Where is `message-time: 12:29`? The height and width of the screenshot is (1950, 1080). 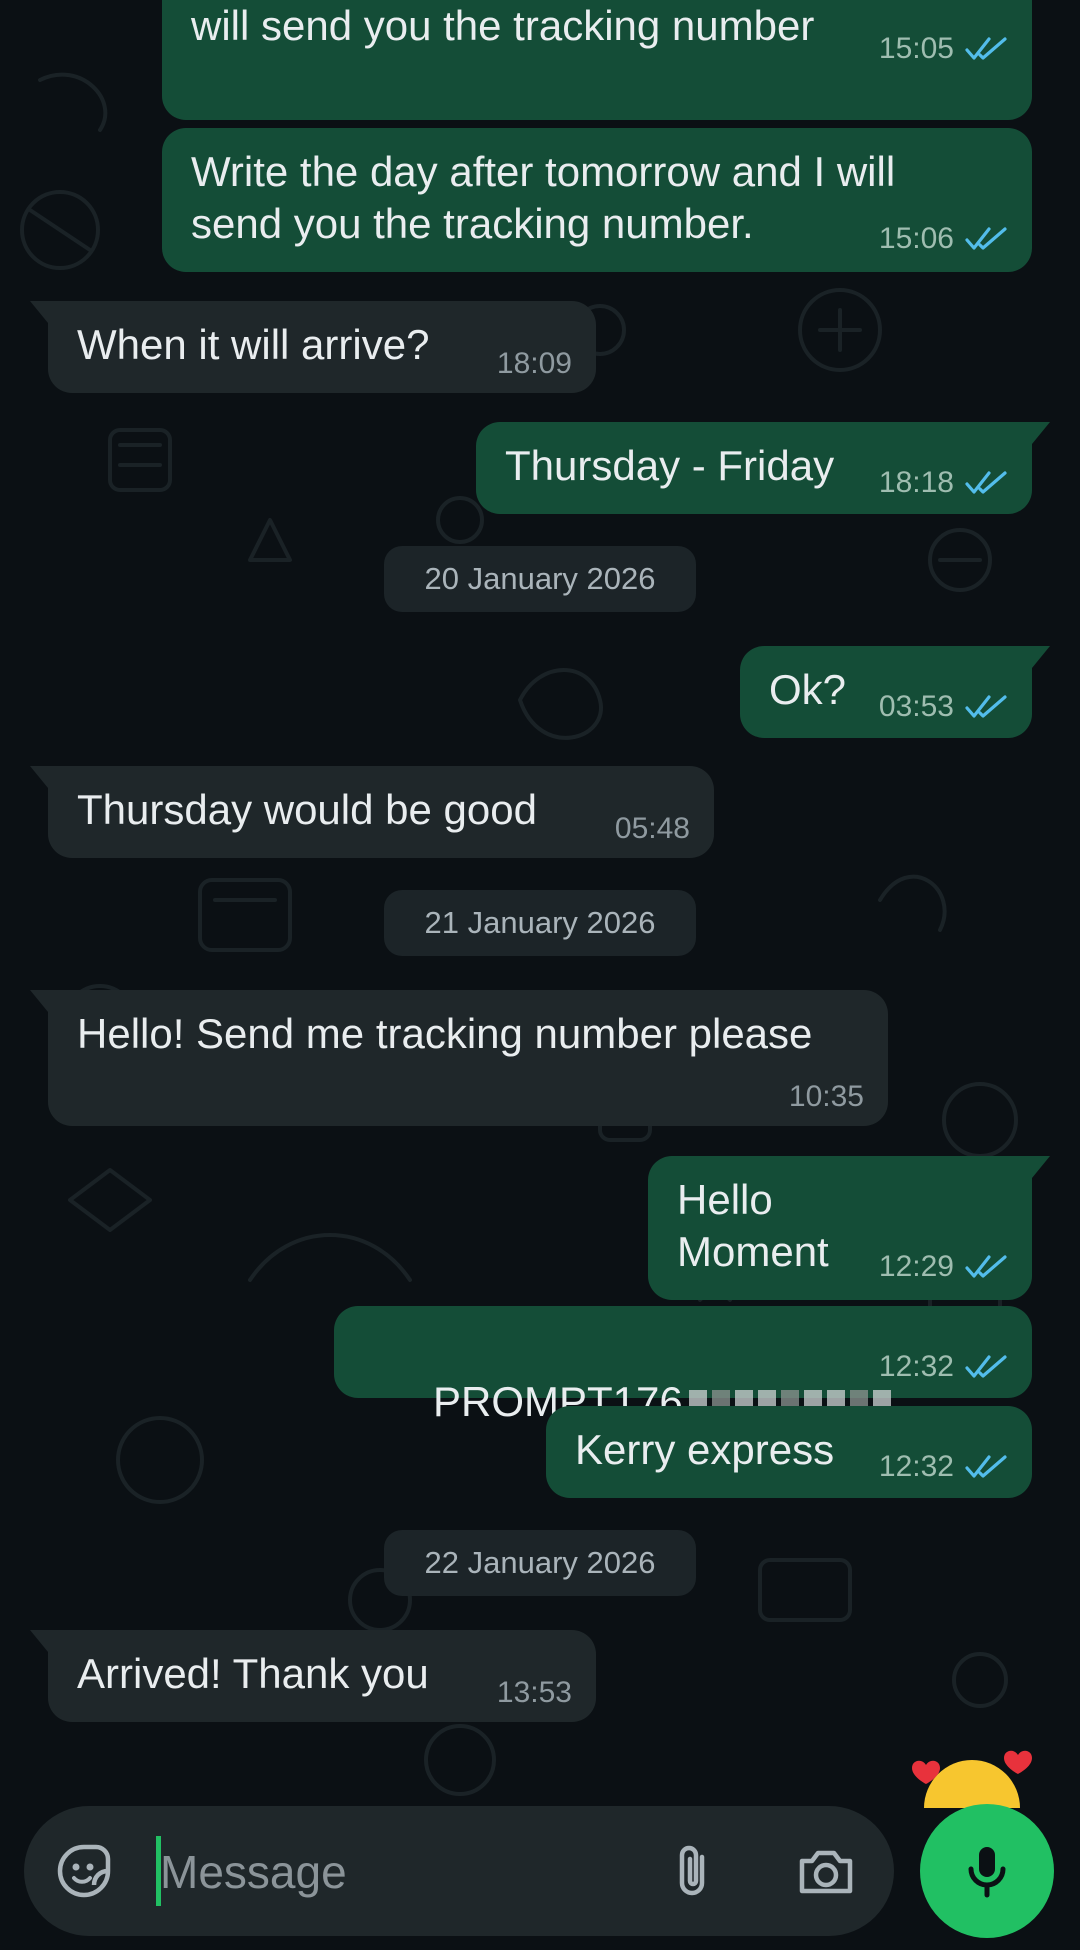
message-time: 12:29 is located at coordinates (916, 1266).